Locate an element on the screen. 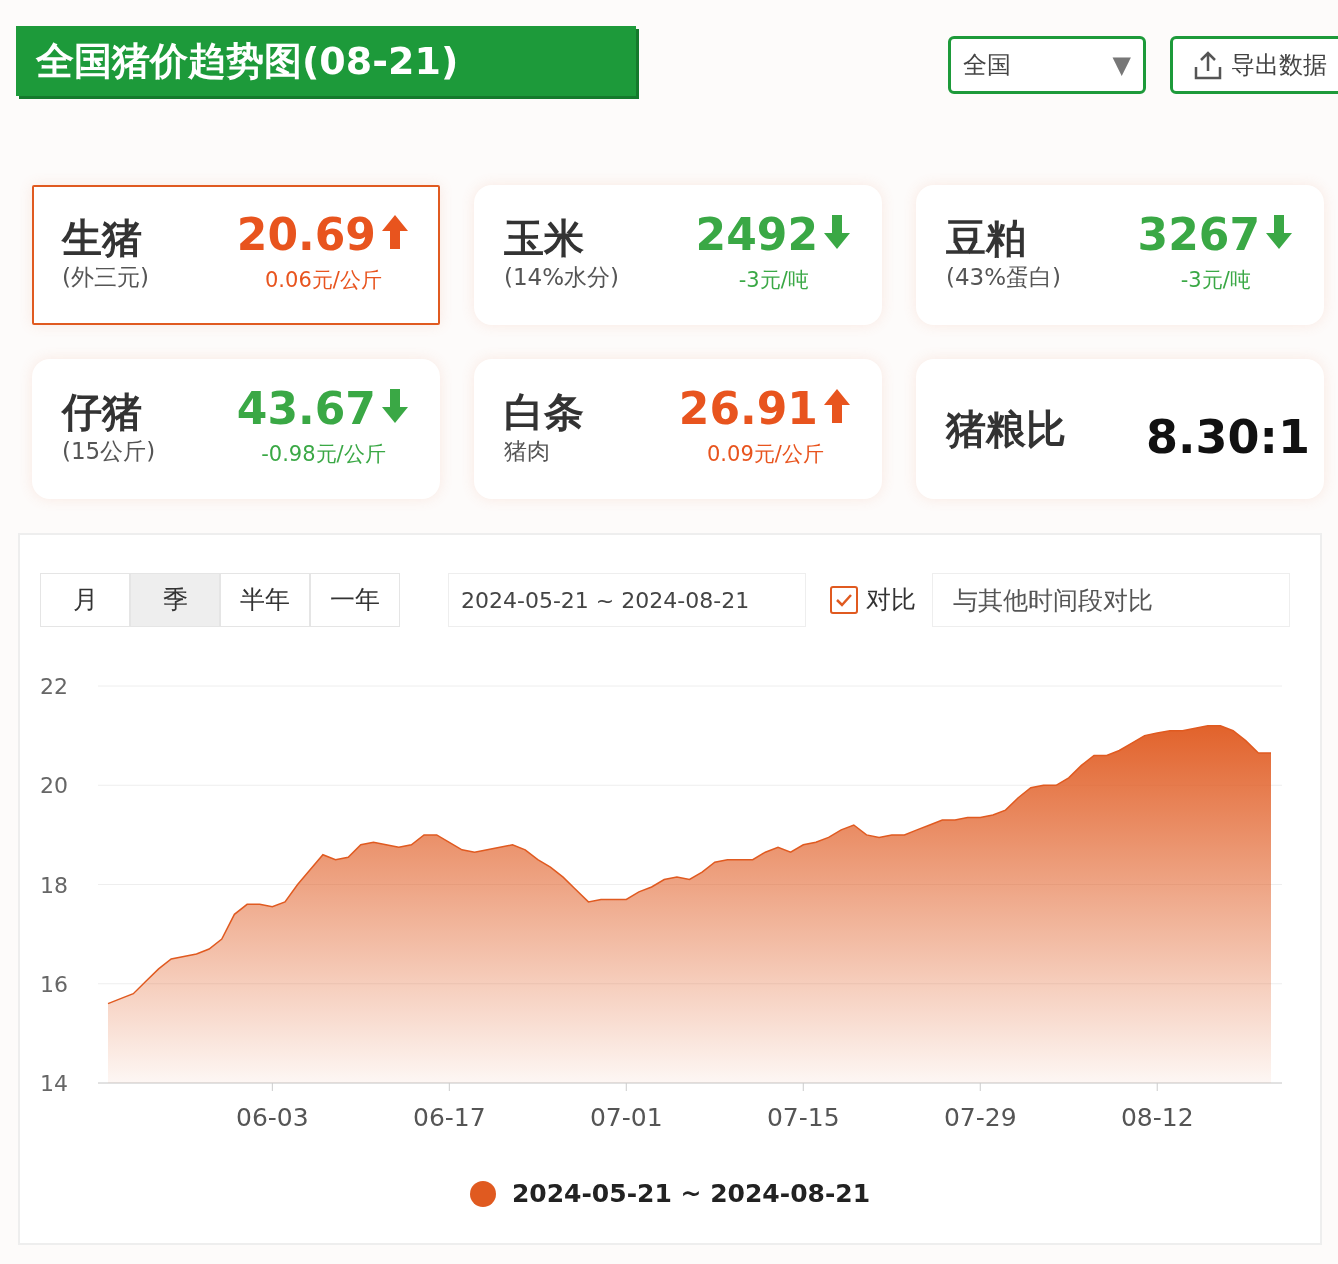 This screenshot has width=1338, height=1264. y-axis-label: 18 is located at coordinates (54, 885).